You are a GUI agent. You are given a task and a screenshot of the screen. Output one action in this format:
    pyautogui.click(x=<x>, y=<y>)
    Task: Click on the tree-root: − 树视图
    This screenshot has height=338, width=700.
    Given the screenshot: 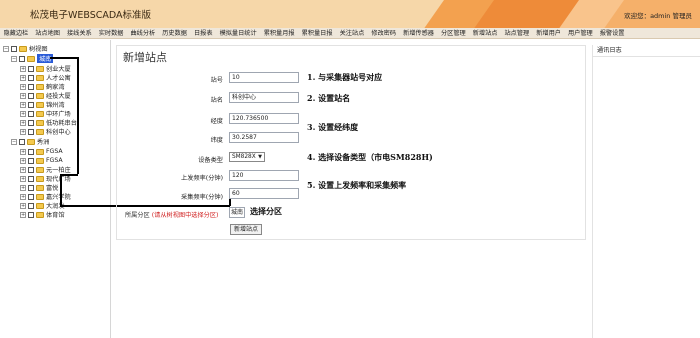 What is the action you would take?
    pyautogui.click(x=25, y=48)
    